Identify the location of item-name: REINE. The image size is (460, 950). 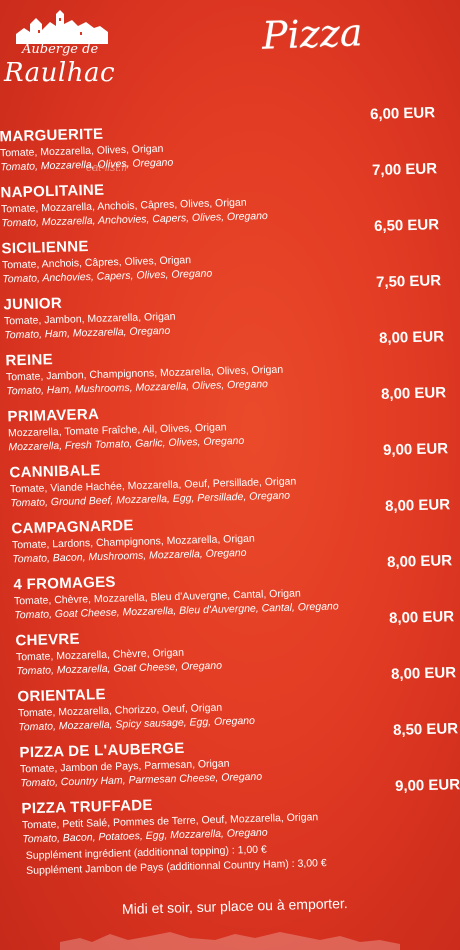
(29, 360).